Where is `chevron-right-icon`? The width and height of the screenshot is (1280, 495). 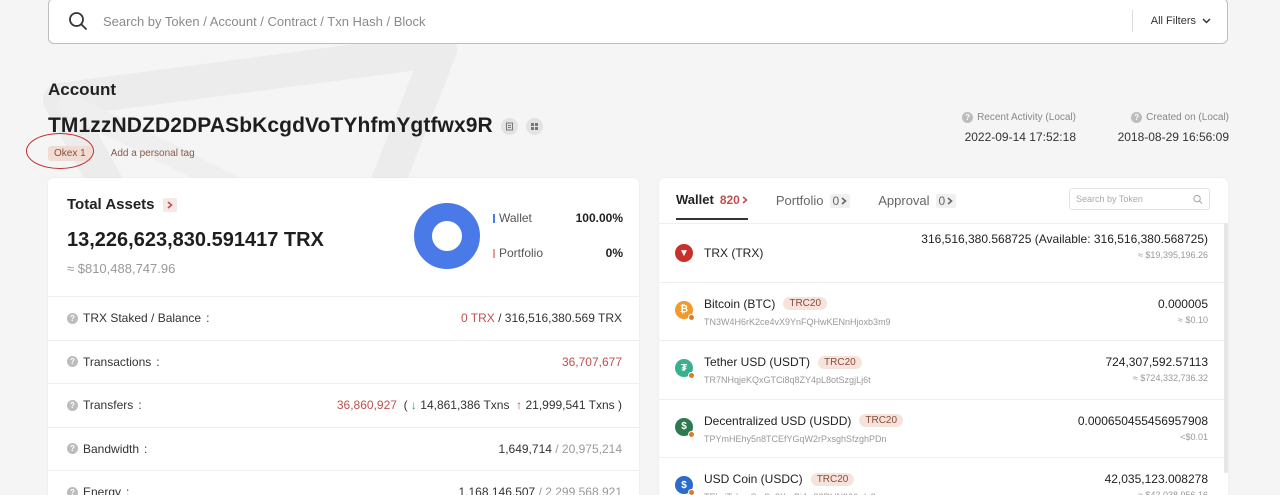
chevron-right-icon is located at coordinates (169, 204).